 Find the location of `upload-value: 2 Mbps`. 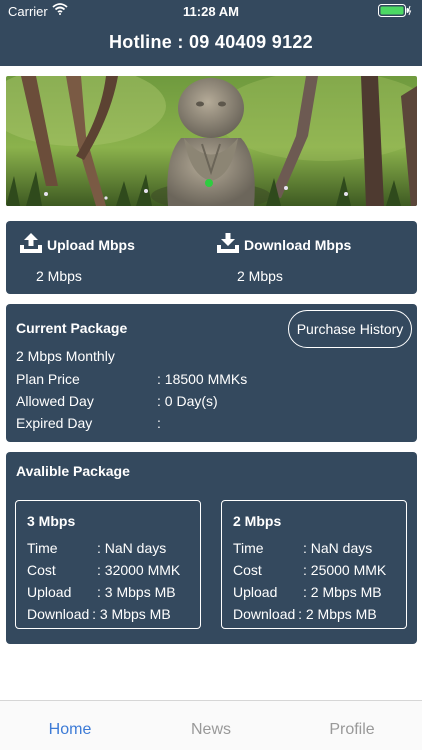

upload-value: 2 Mbps is located at coordinates (59, 276).